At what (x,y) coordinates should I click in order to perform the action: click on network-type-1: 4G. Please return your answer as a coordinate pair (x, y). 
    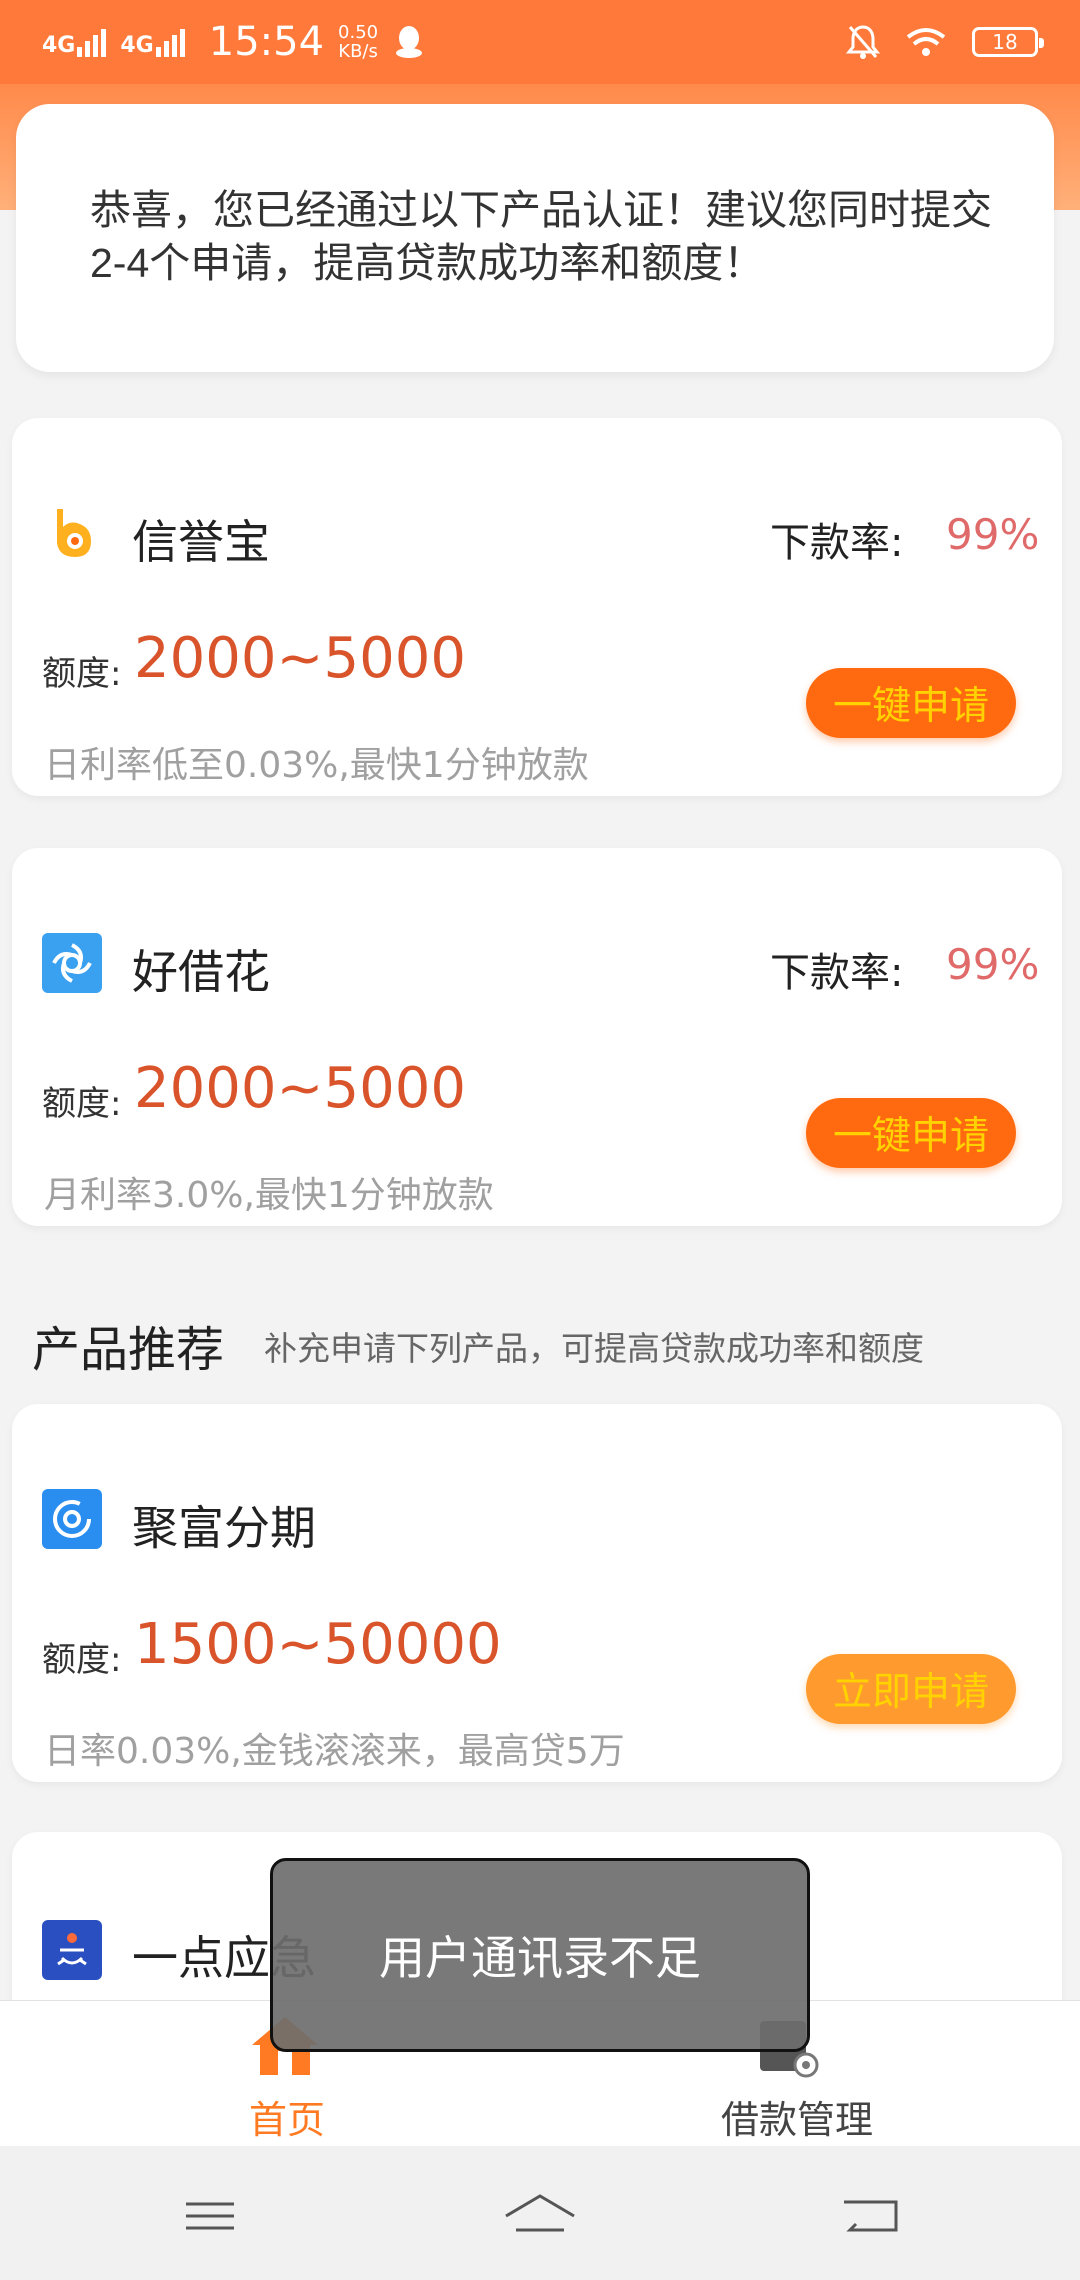
    Looking at the image, I should click on (59, 45).